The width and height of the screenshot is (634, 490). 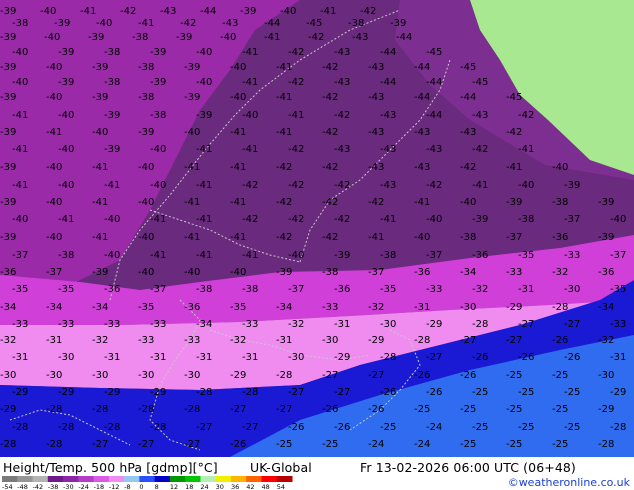 I want to click on scale-label: 0, so click(x=141, y=486).